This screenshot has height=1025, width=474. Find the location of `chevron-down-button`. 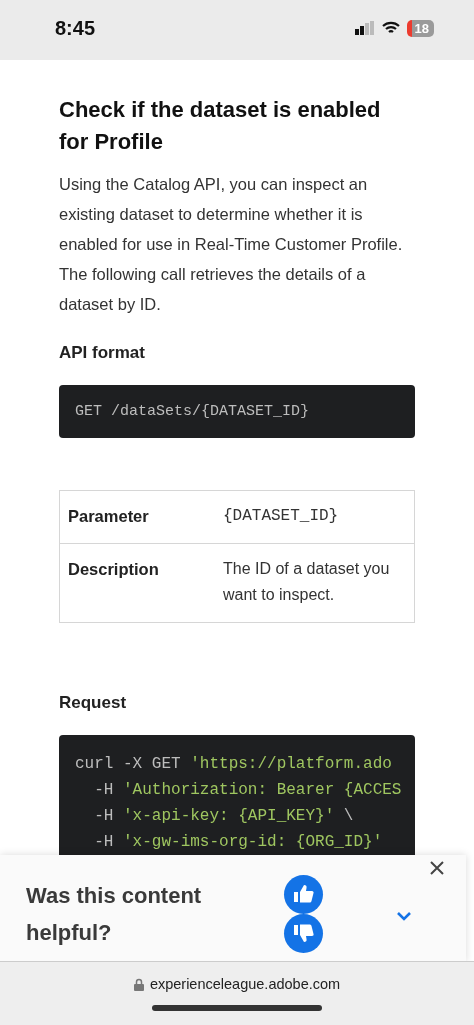

chevron-down-button is located at coordinates (404, 914).